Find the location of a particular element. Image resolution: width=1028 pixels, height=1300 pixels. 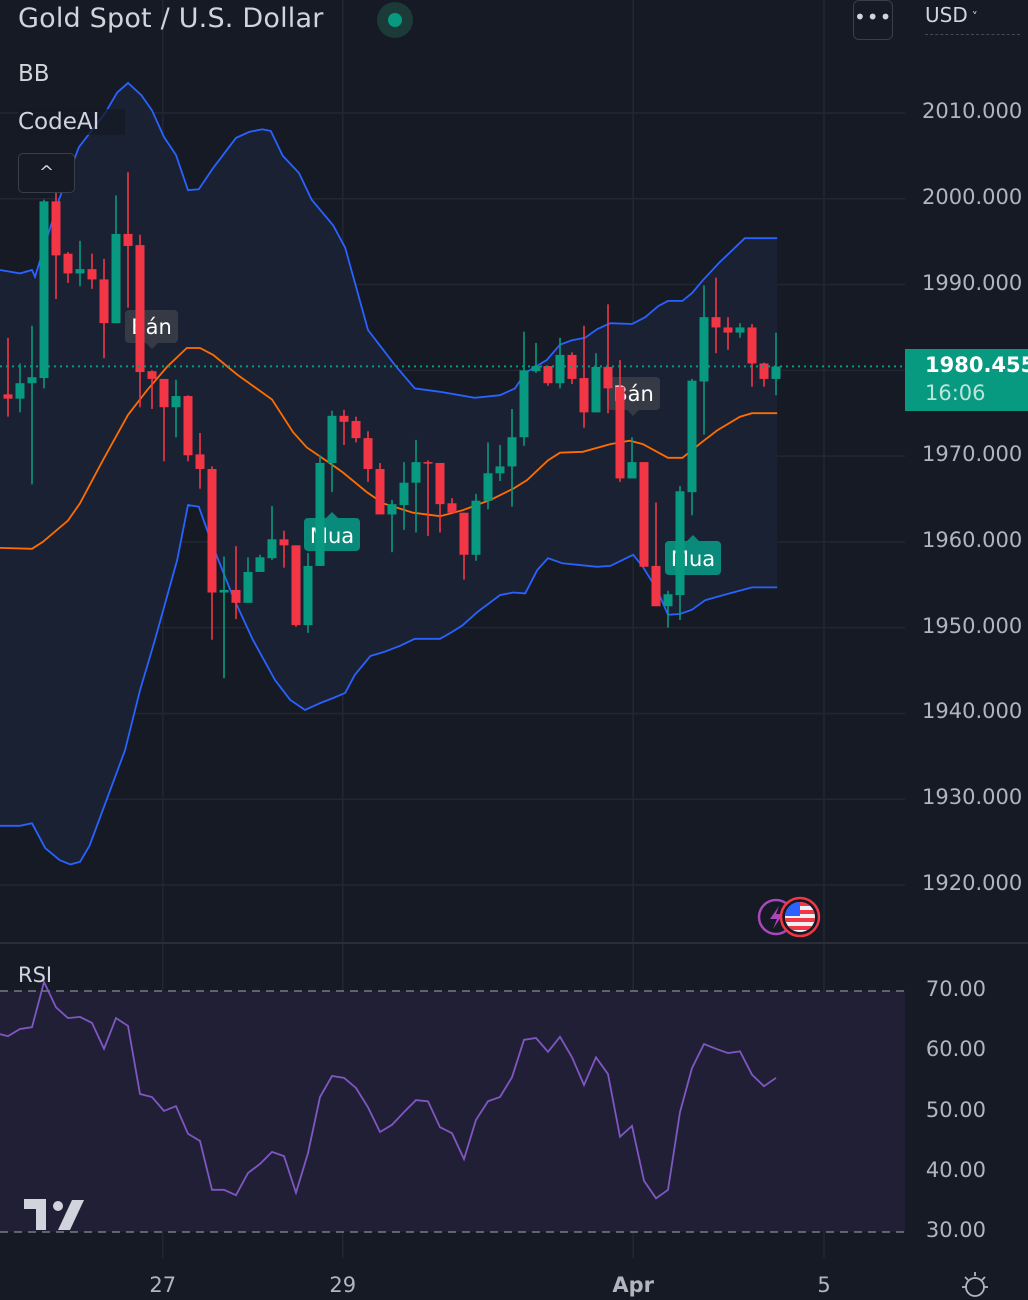

us-flag-icon is located at coordinates (800, 917).